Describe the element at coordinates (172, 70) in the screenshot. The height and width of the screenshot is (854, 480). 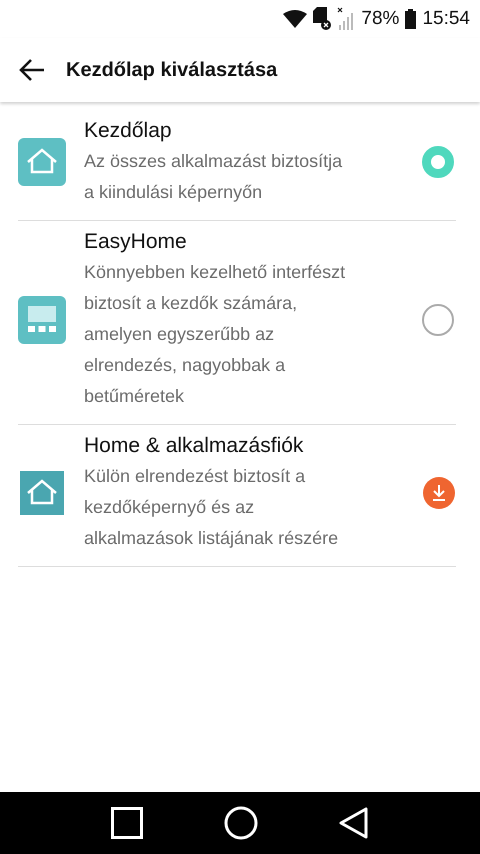
I see `screen-title: Kezdőlap kiválasztása` at that location.